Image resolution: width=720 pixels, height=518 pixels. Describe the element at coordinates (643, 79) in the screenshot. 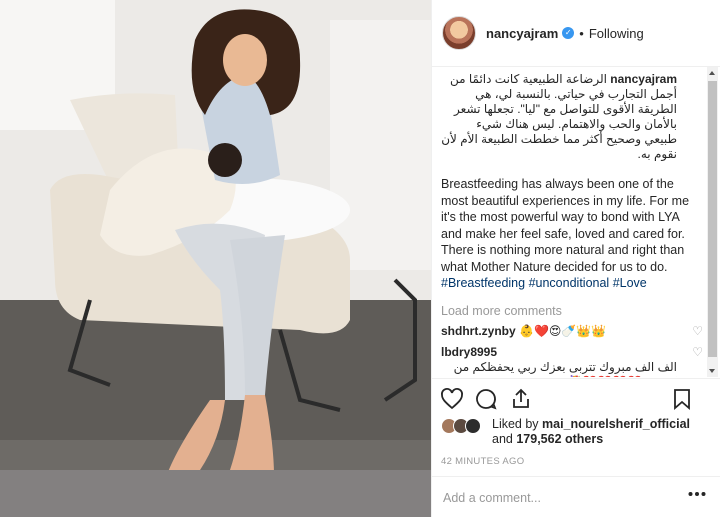

I see `caption-username: nancyajram` at that location.